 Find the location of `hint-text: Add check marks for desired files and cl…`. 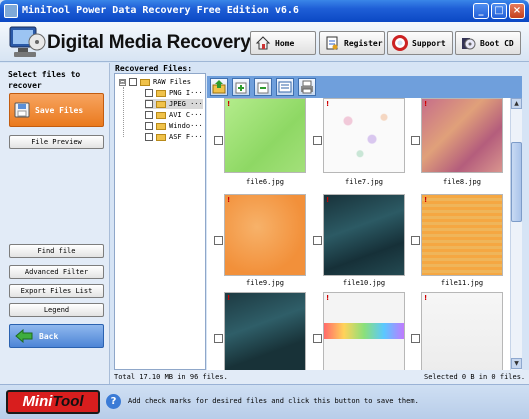

hint-text: Add check marks for desired files and cl… is located at coordinates (273, 401).